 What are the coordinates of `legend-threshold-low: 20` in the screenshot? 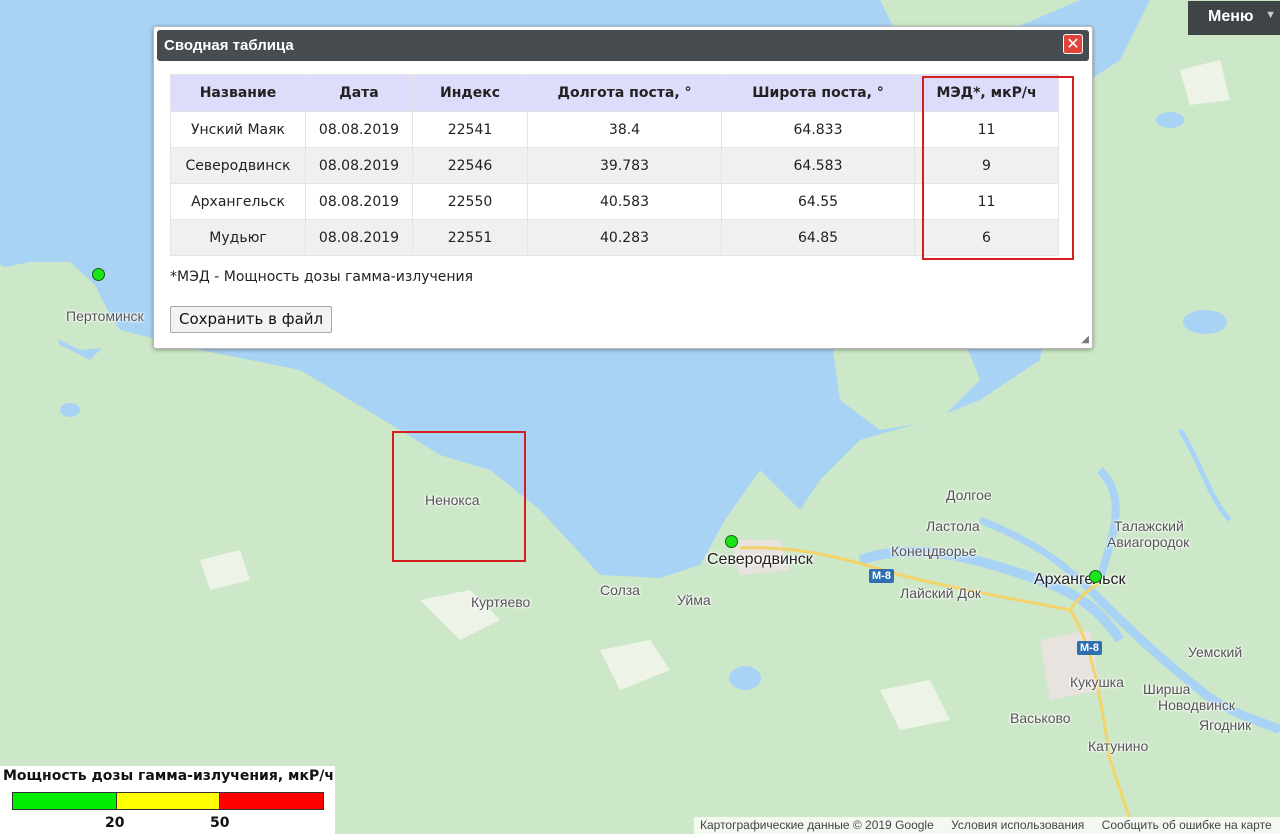 It's located at (115, 823).